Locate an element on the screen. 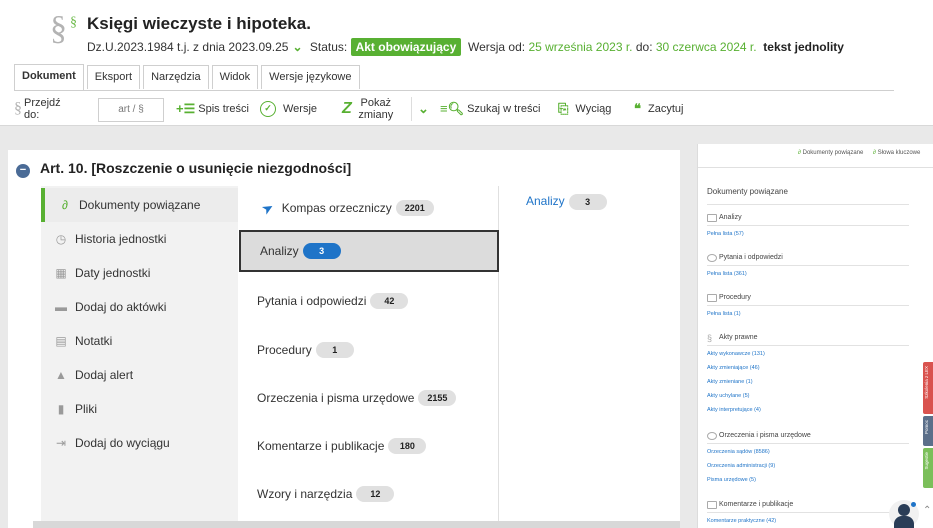  nav-historia-jednostki: ◷ Historia jednostki is located at coordinates (139, 239).